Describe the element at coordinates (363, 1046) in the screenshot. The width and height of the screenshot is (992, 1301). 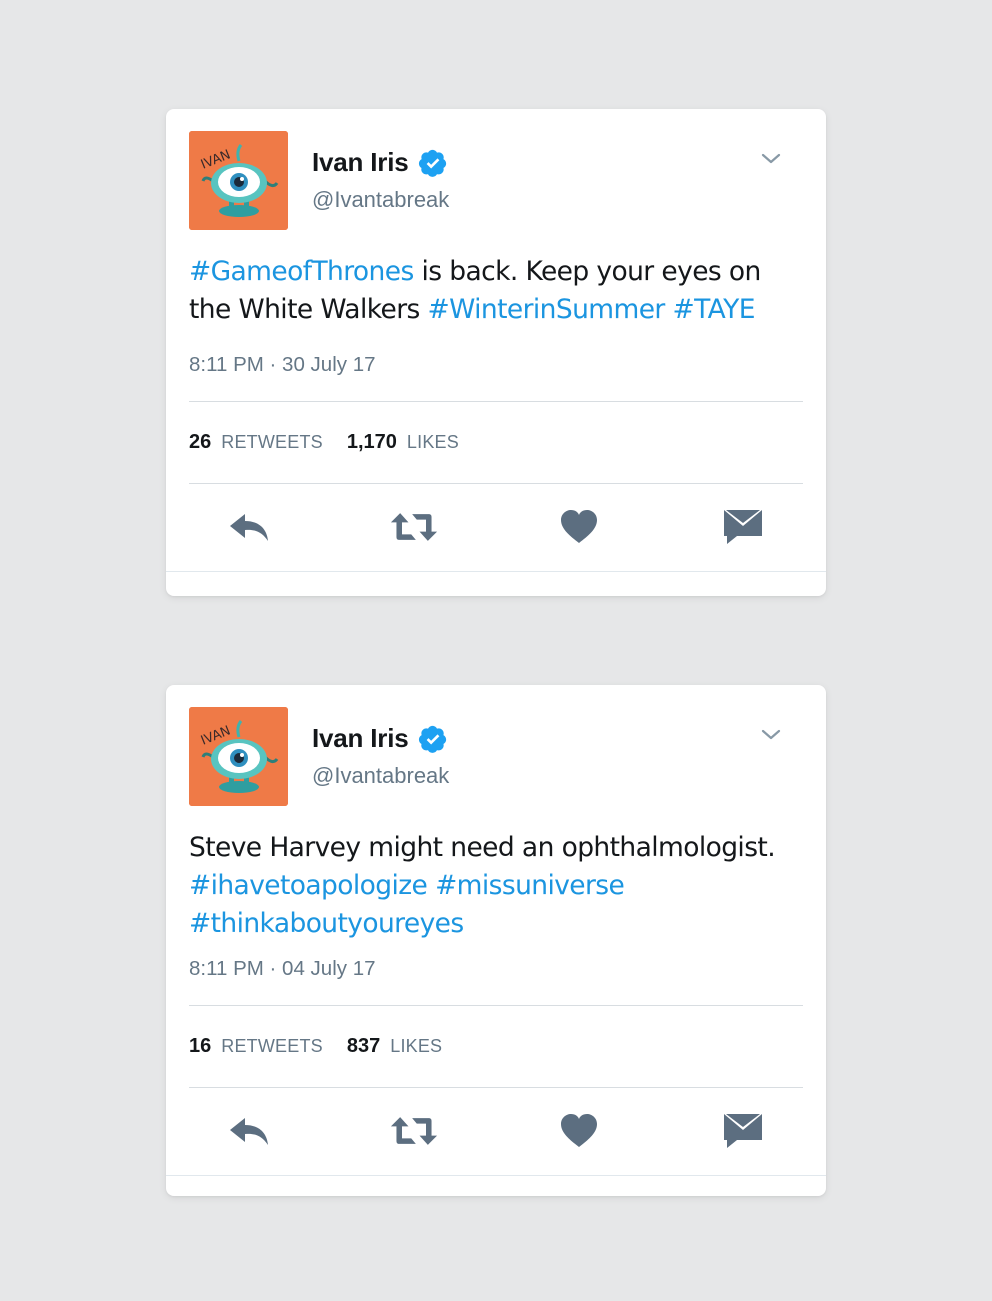
I see `like-count: 837` at that location.